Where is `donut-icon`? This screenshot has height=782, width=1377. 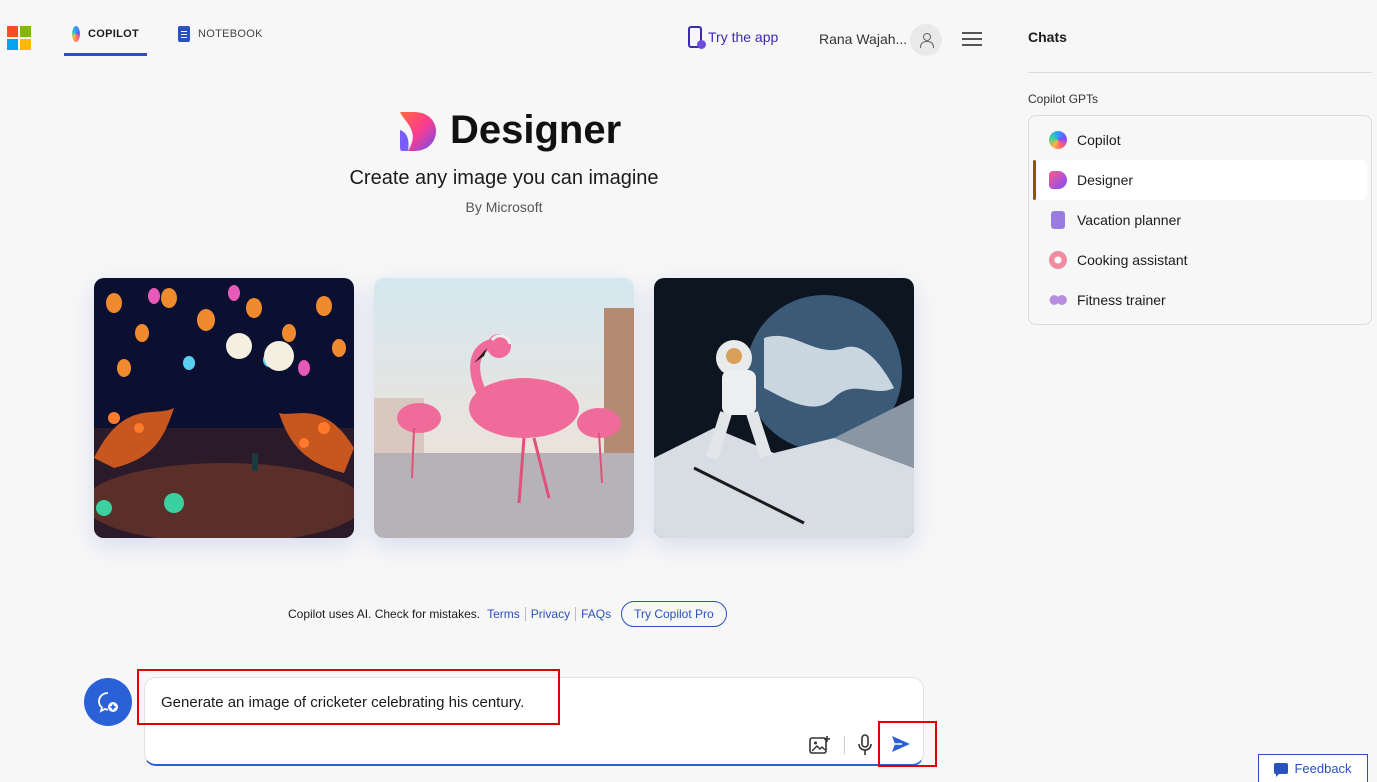 donut-icon is located at coordinates (1058, 260).